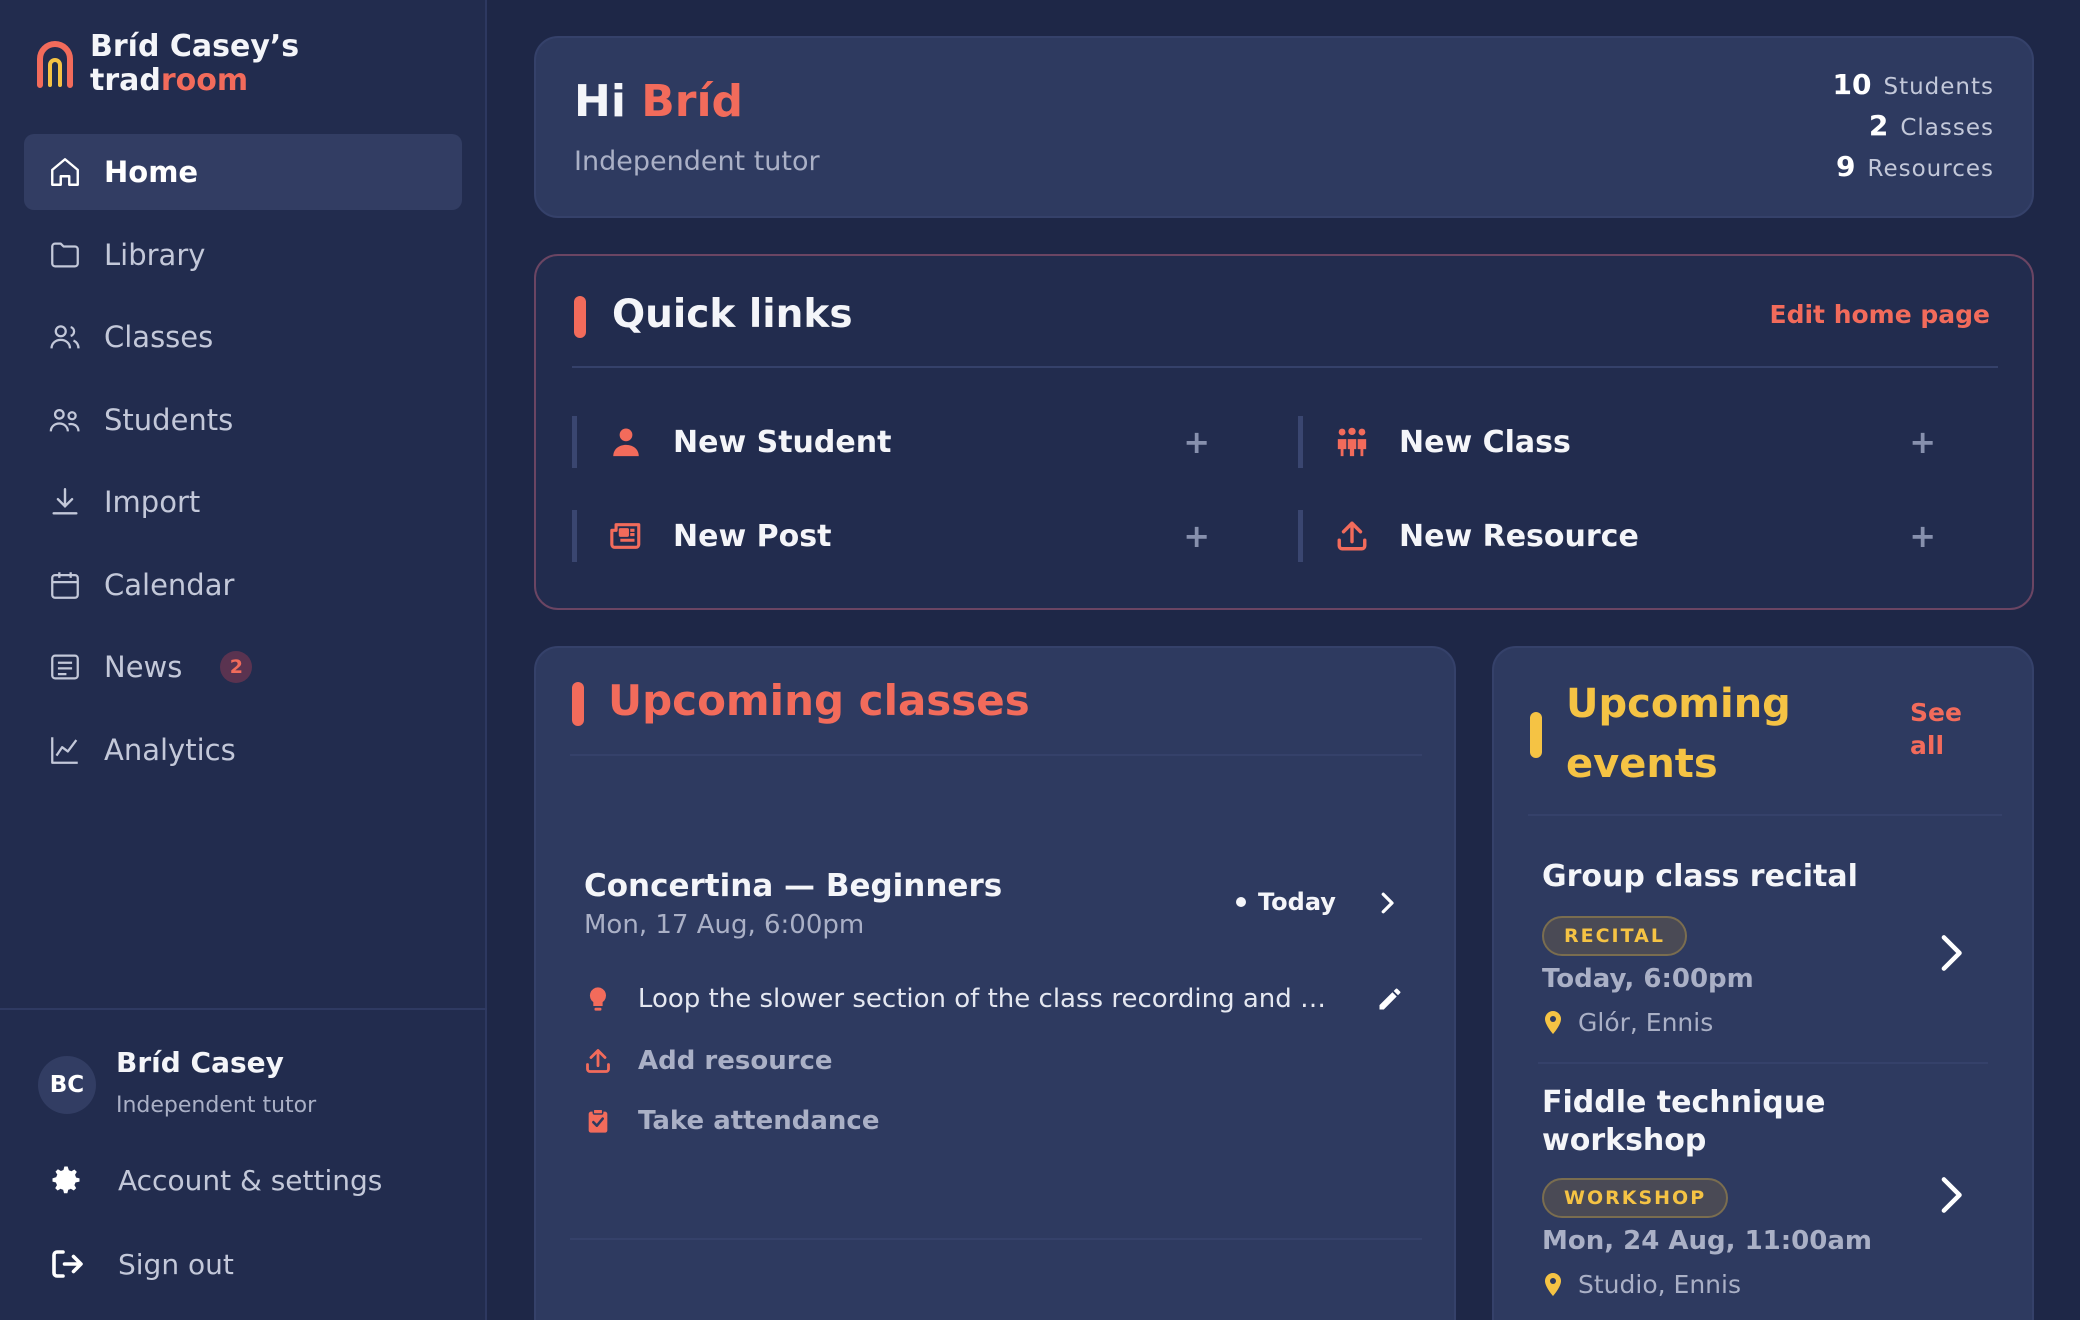  What do you see at coordinates (236, 667) in the screenshot?
I see `news-count-badge: 2` at bounding box center [236, 667].